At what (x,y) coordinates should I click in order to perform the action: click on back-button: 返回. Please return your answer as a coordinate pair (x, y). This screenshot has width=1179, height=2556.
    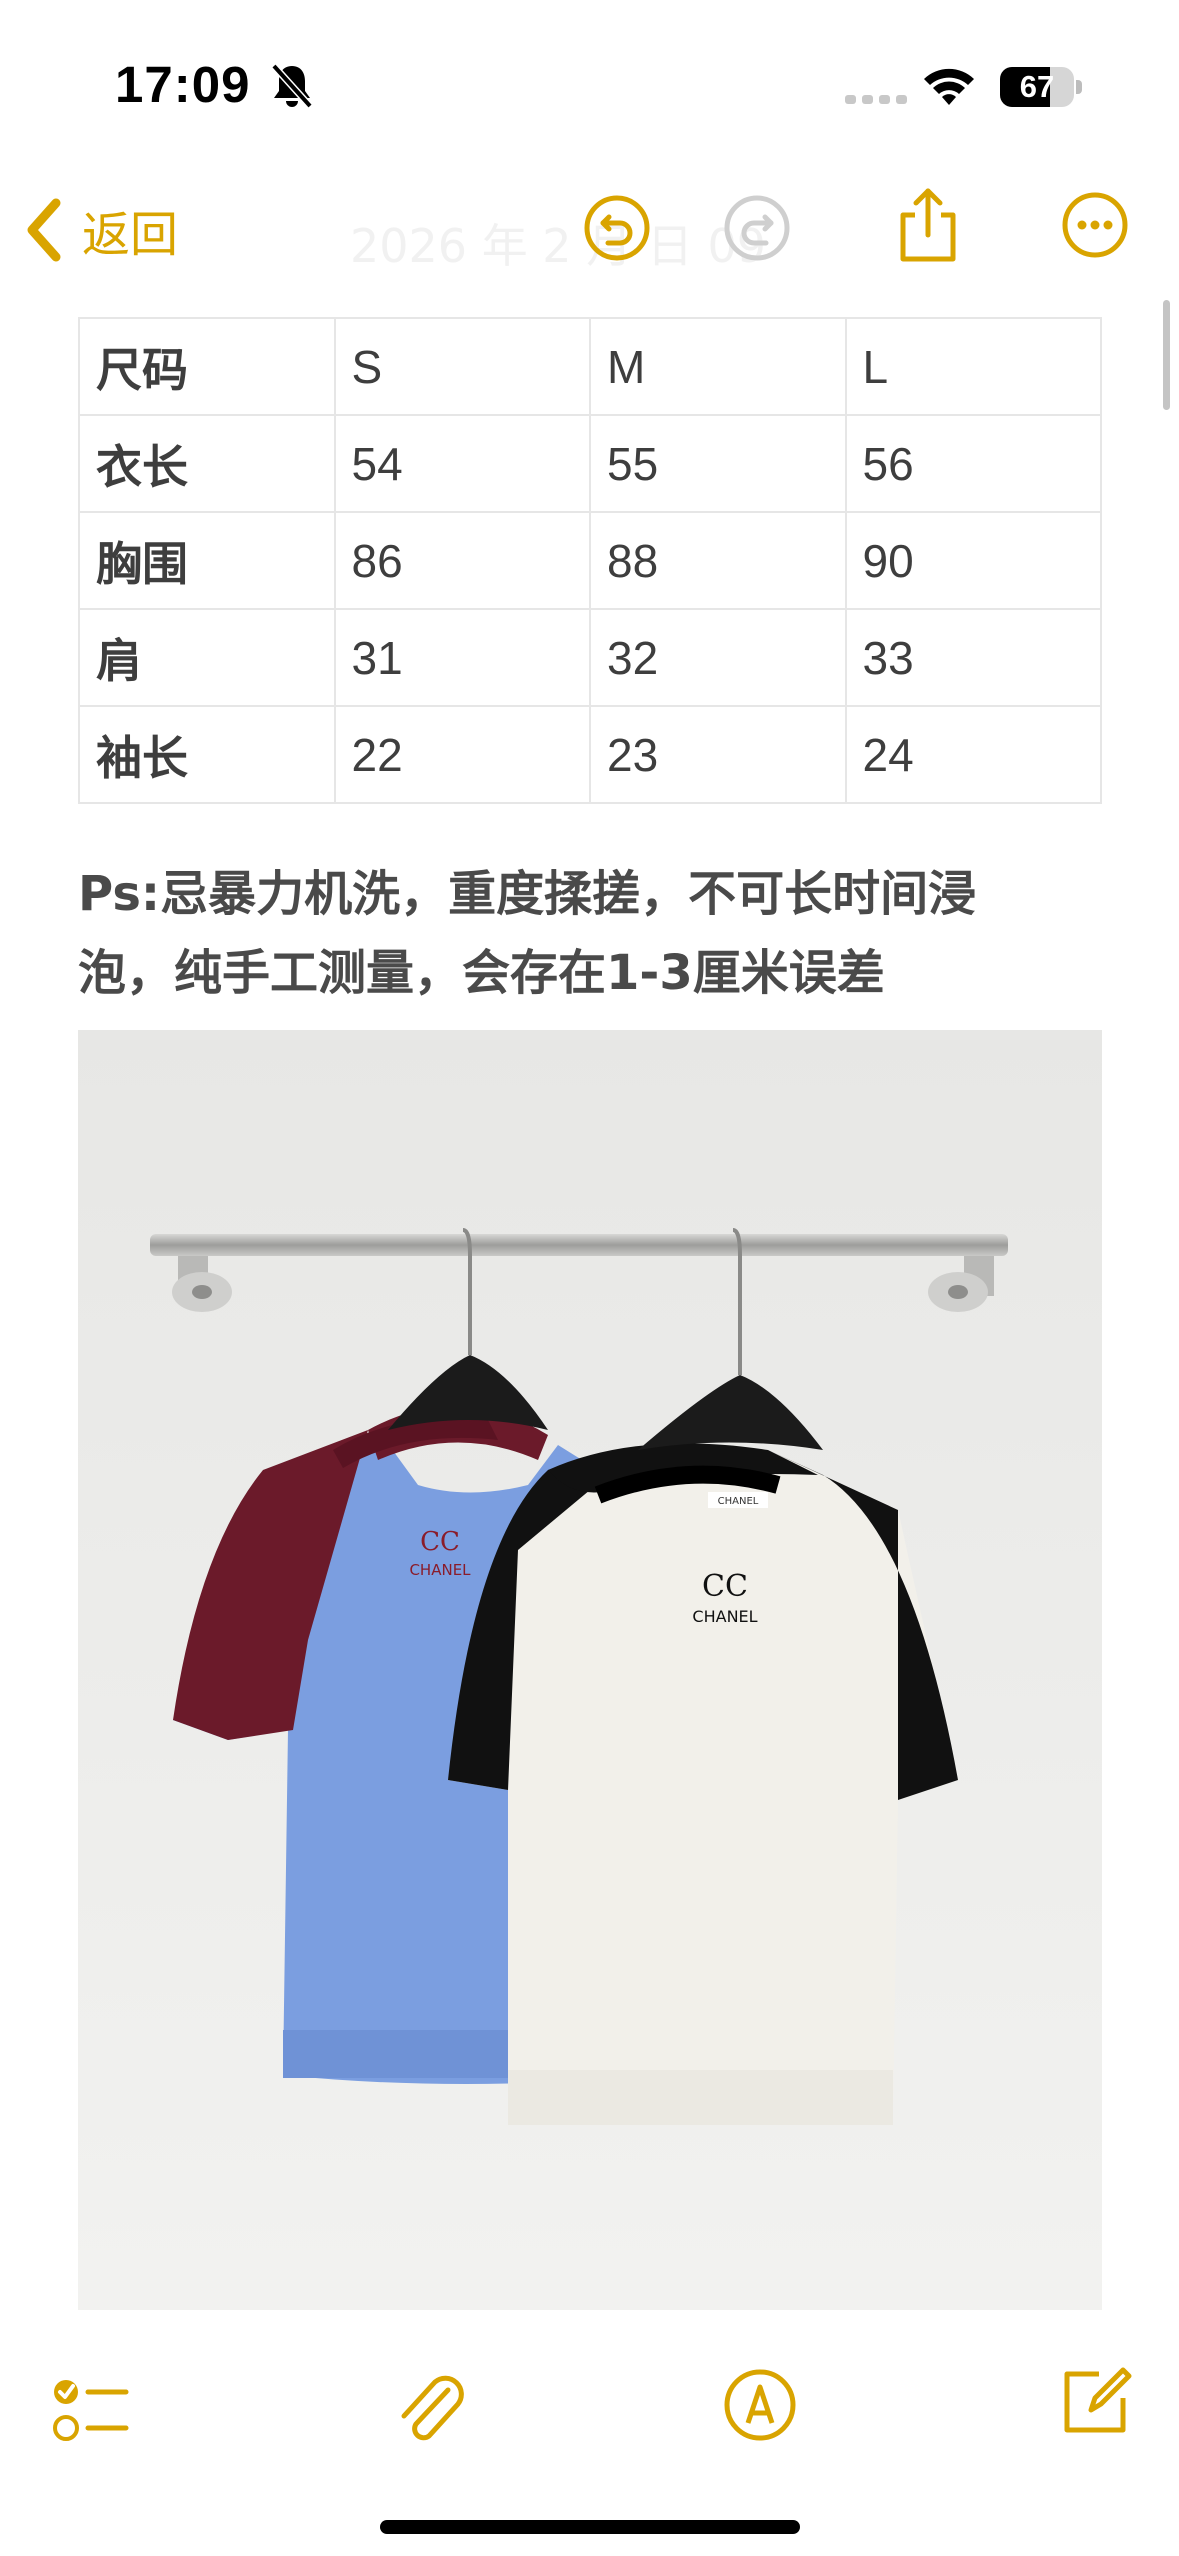
    Looking at the image, I should click on (100, 230).